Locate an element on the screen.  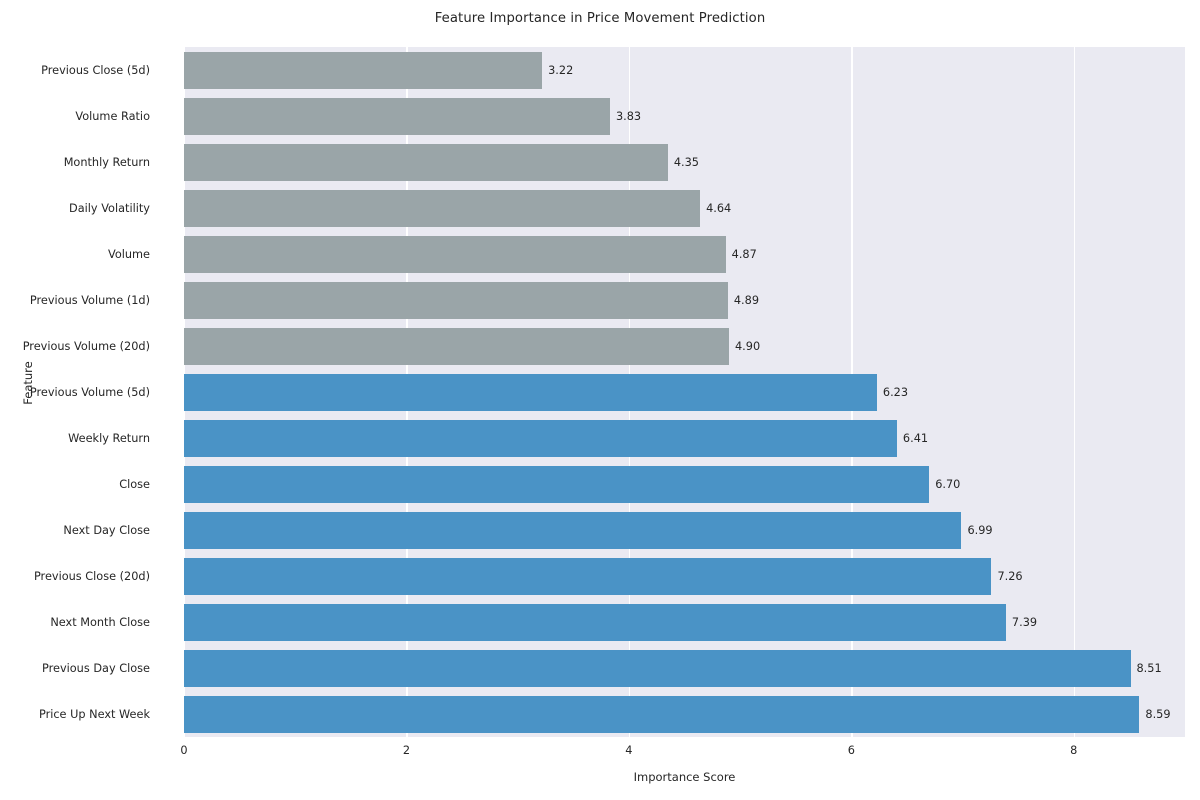
bar-value-label: 8.59 is located at coordinates (1158, 714).